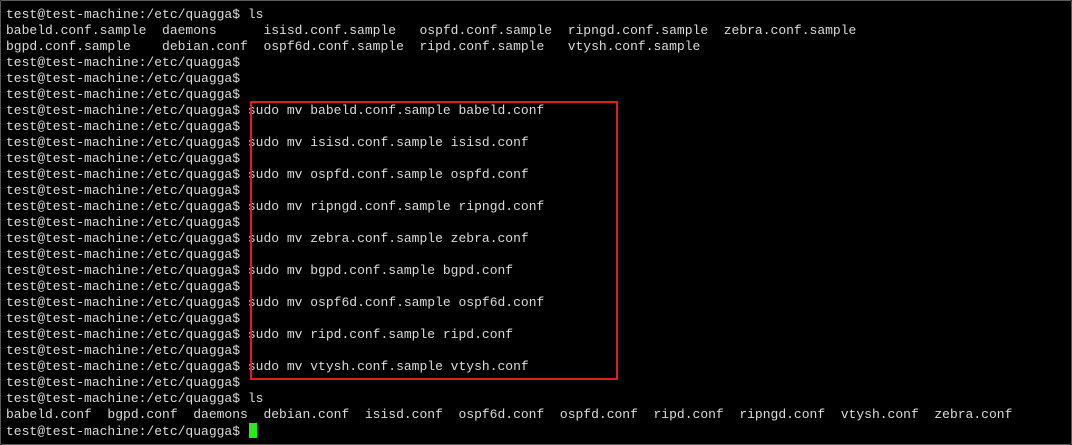  Describe the element at coordinates (244, 431) in the screenshot. I see `shell-command` at that location.